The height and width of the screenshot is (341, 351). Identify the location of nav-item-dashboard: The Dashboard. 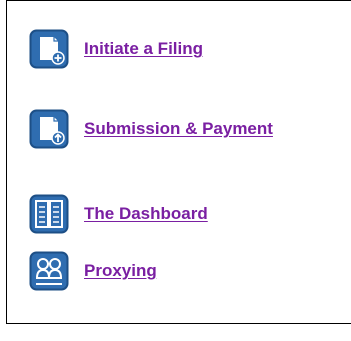
(118, 214).